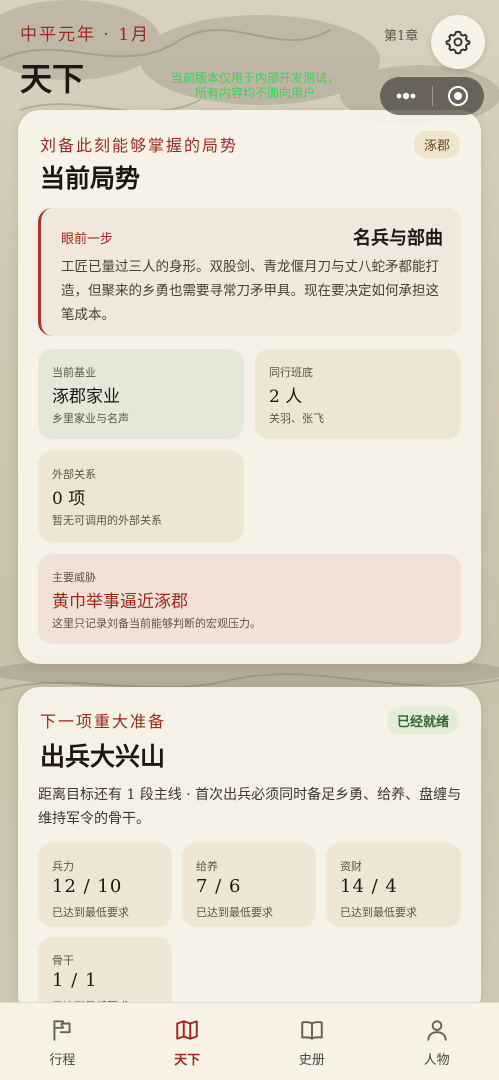 The height and width of the screenshot is (1080, 499). I want to click on tab-label: 天下, so click(187, 1060).